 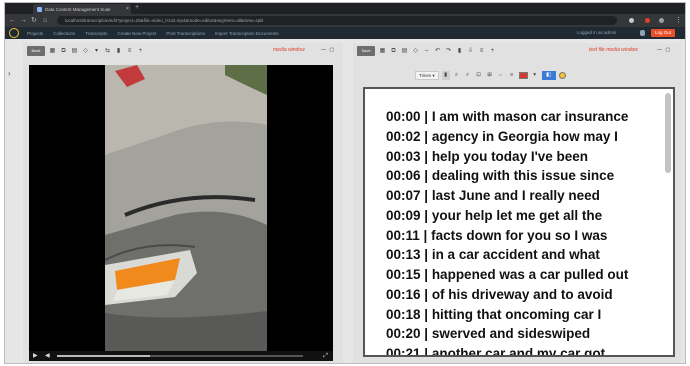 I want to click on bookmark-star-icon, so click(x=631, y=20).